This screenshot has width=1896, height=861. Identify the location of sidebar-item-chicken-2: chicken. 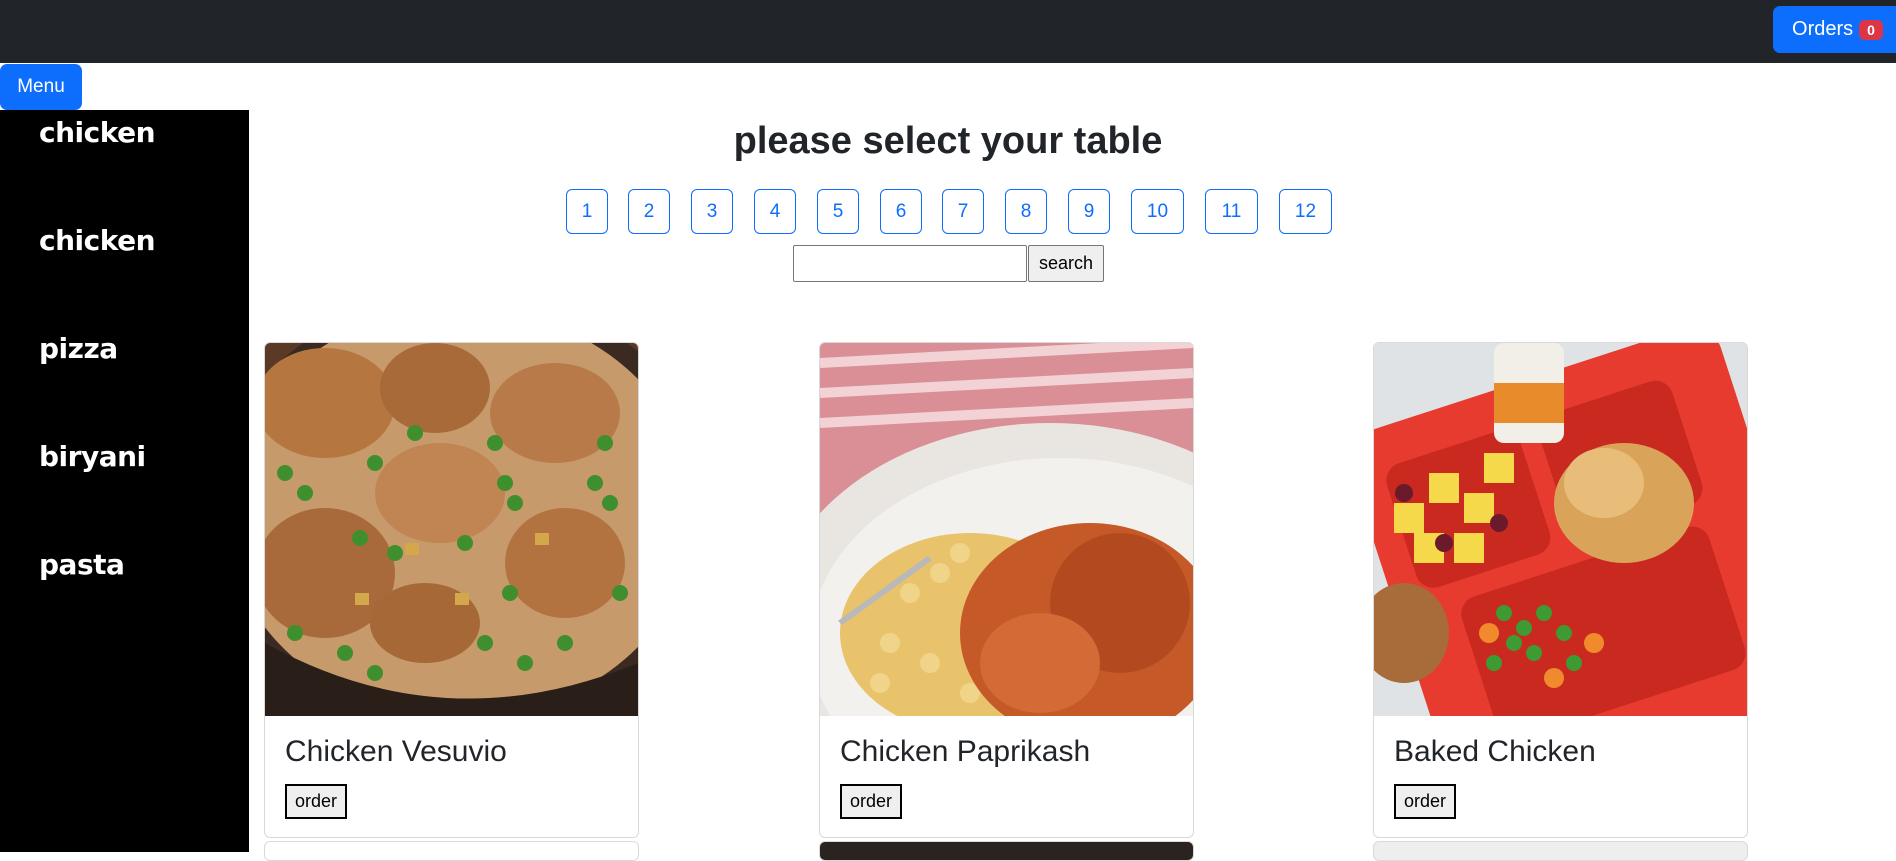
(97, 240).